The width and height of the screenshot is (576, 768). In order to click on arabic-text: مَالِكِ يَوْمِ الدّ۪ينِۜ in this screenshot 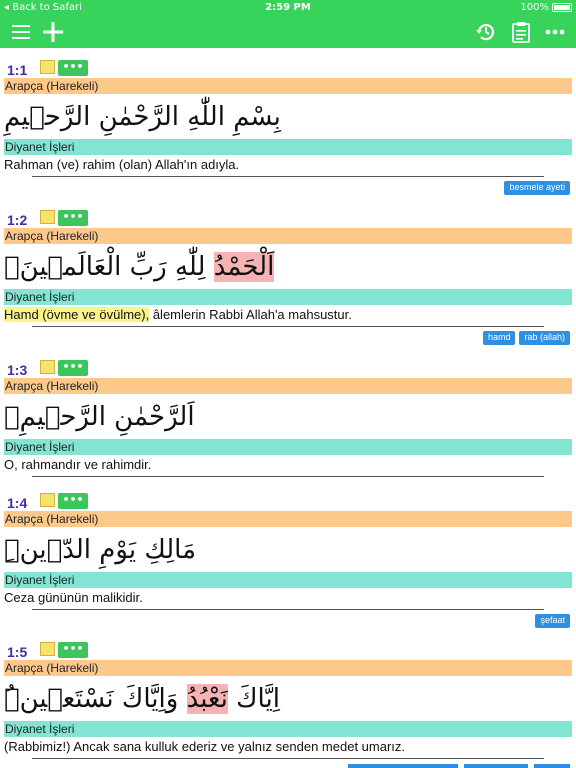, I will do `click(288, 550)`.